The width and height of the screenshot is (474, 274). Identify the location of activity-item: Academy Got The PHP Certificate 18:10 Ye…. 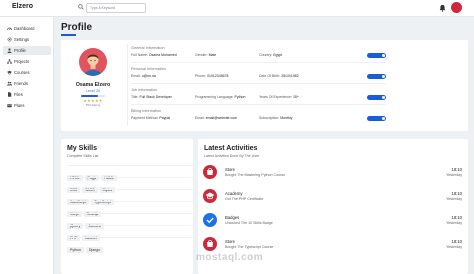
(332, 197).